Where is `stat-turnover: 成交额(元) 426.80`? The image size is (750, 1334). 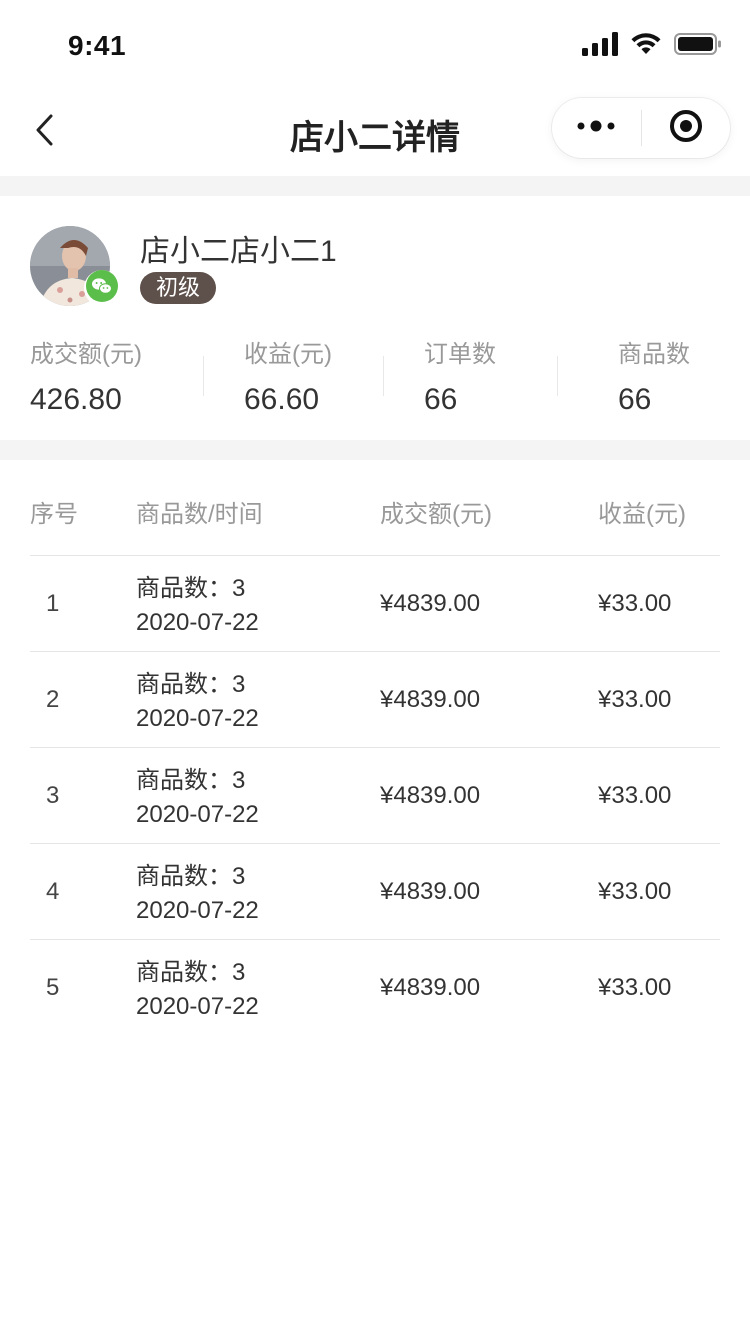
stat-turnover: 成交额(元) 426.80 is located at coordinates (86, 375).